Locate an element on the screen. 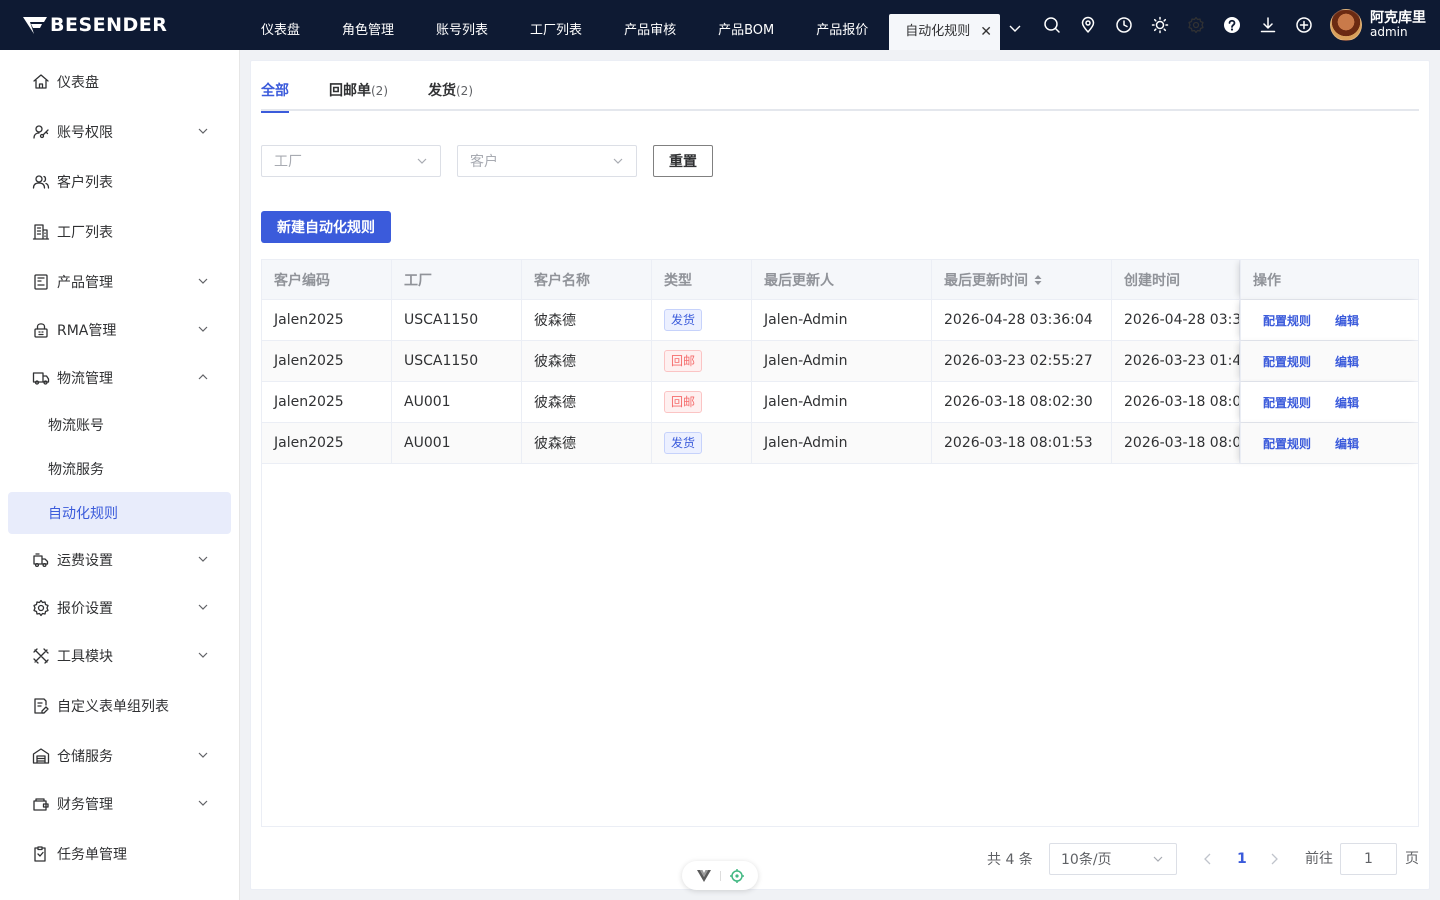 This screenshot has width=1440, height=900. top-nav-item: 产品审核 is located at coordinates (650, 25).